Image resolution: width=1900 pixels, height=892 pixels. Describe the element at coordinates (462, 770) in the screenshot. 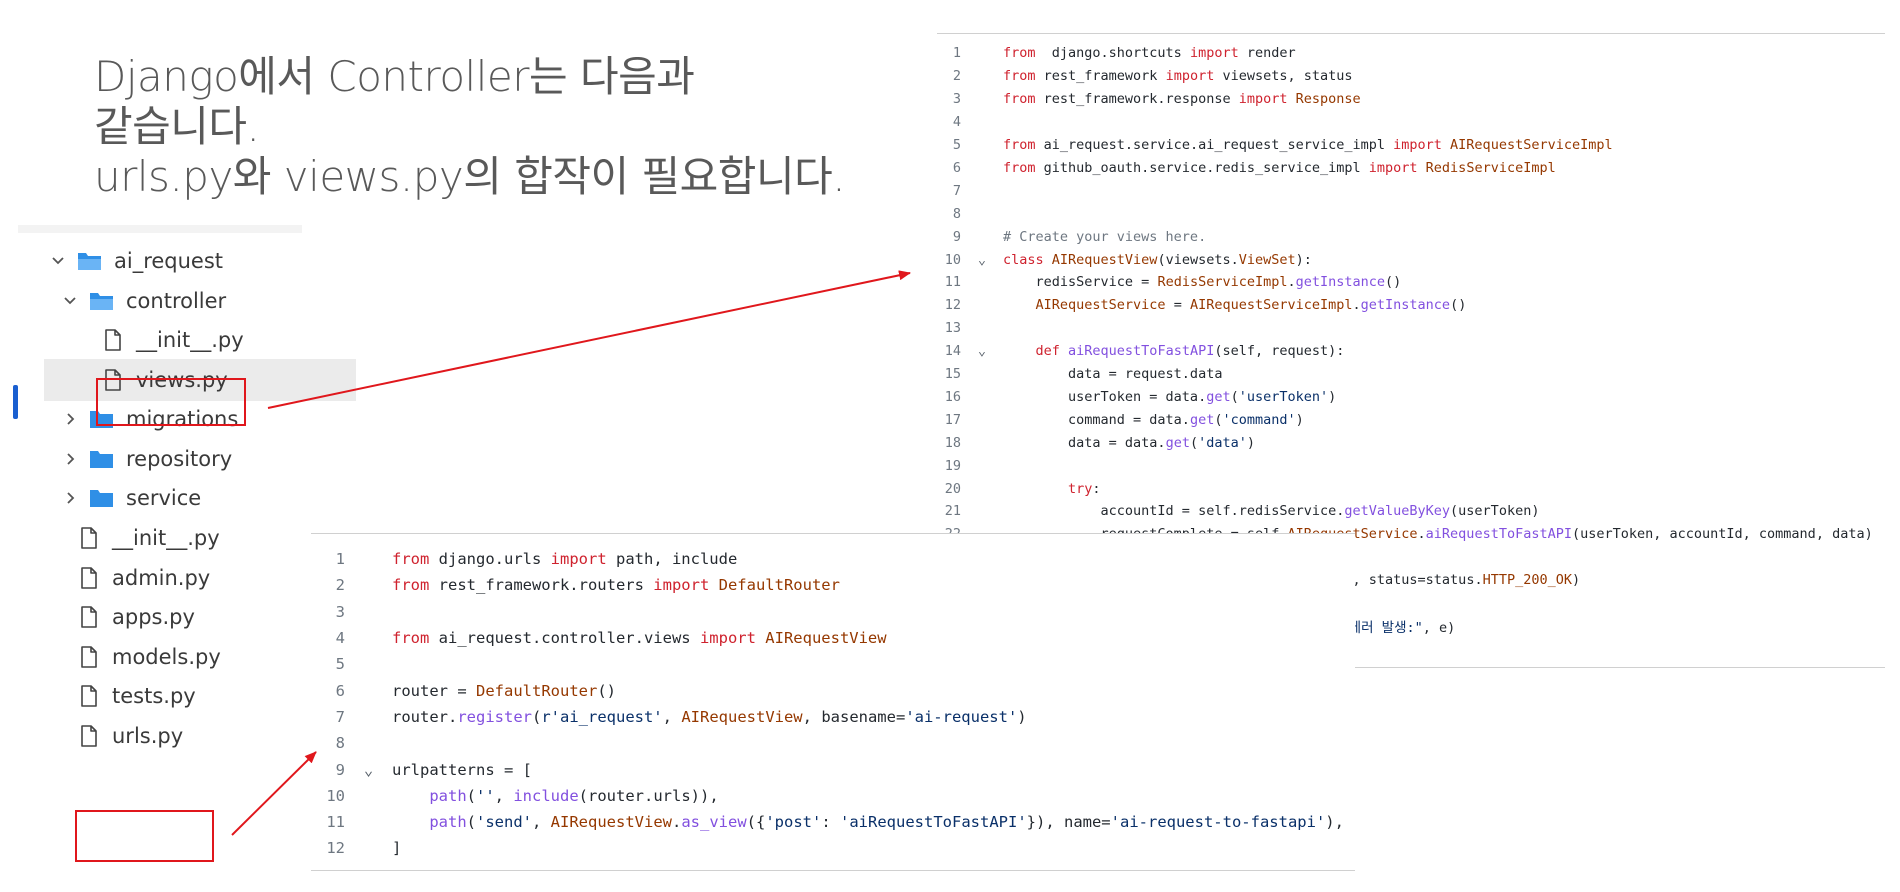

I see `code-text: urlpatterns = [` at that location.